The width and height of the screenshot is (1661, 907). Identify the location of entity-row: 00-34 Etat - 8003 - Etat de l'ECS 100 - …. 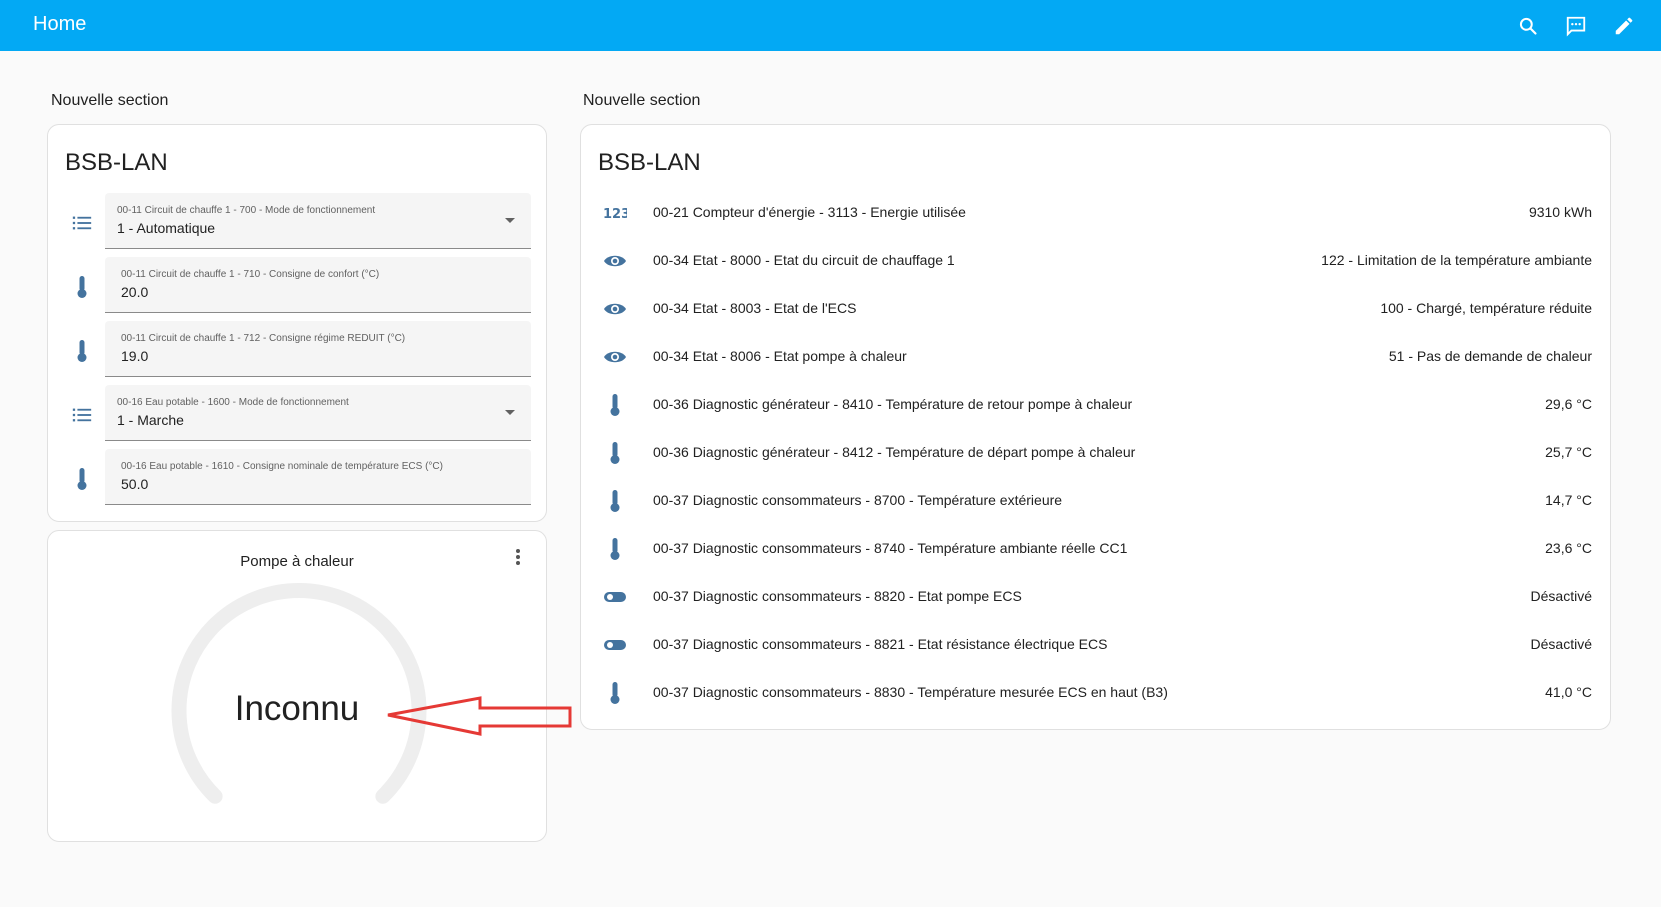
(1094, 309).